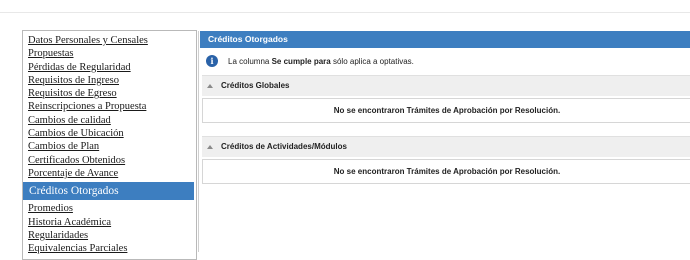 This screenshot has height=260, width=690. Describe the element at coordinates (345, 6) in the screenshot. I see `top-bar` at that location.